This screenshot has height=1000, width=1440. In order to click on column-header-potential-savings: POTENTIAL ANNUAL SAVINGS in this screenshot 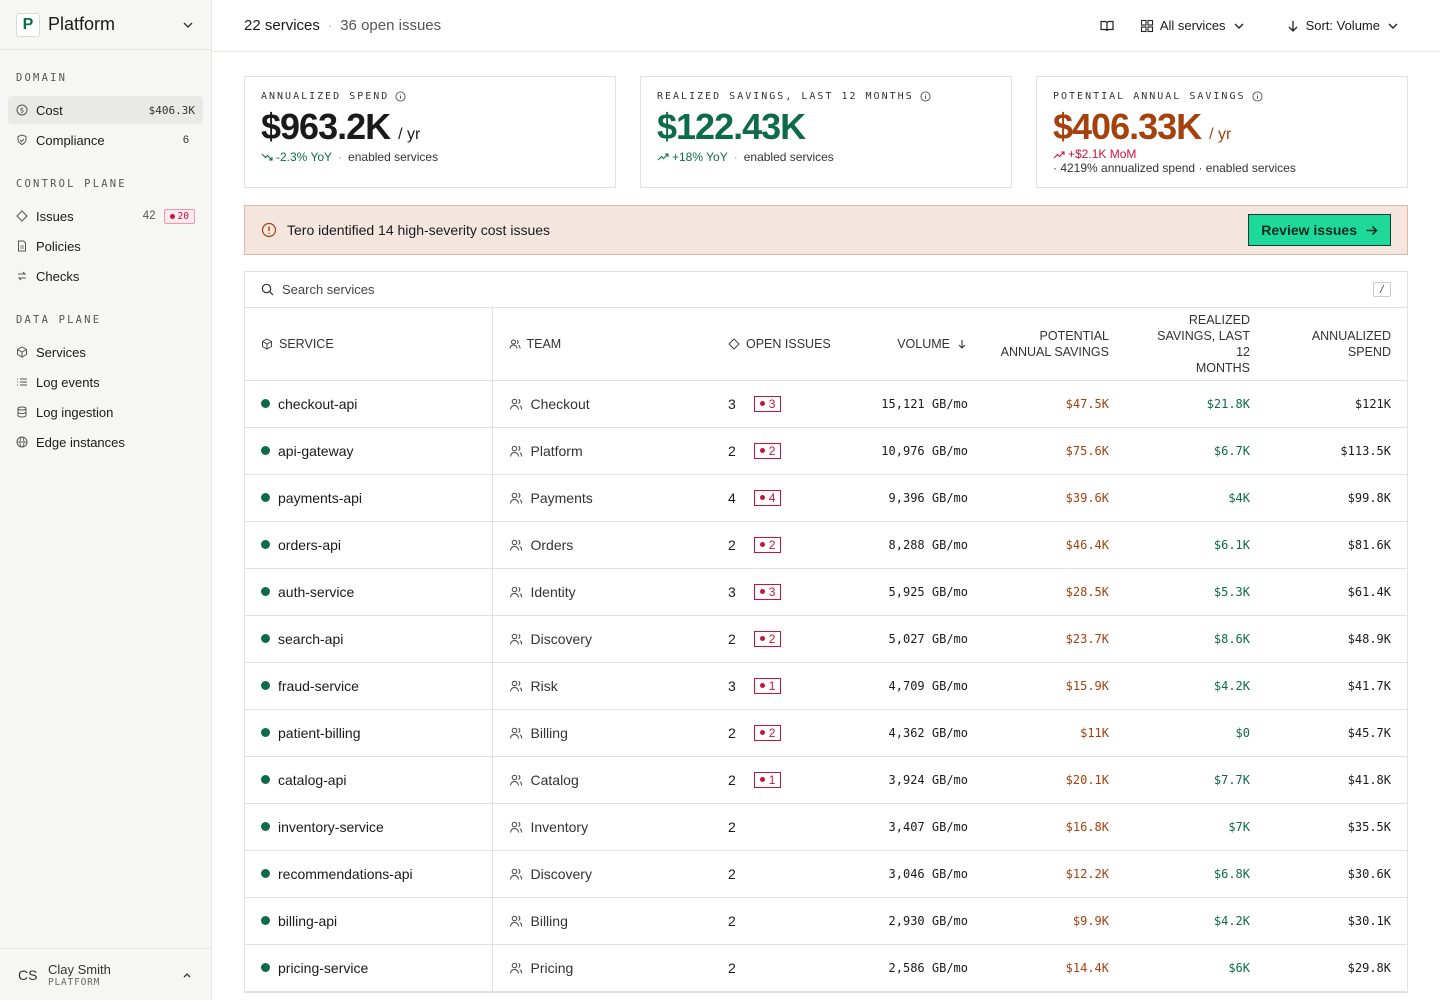, I will do `click(1054, 344)`.